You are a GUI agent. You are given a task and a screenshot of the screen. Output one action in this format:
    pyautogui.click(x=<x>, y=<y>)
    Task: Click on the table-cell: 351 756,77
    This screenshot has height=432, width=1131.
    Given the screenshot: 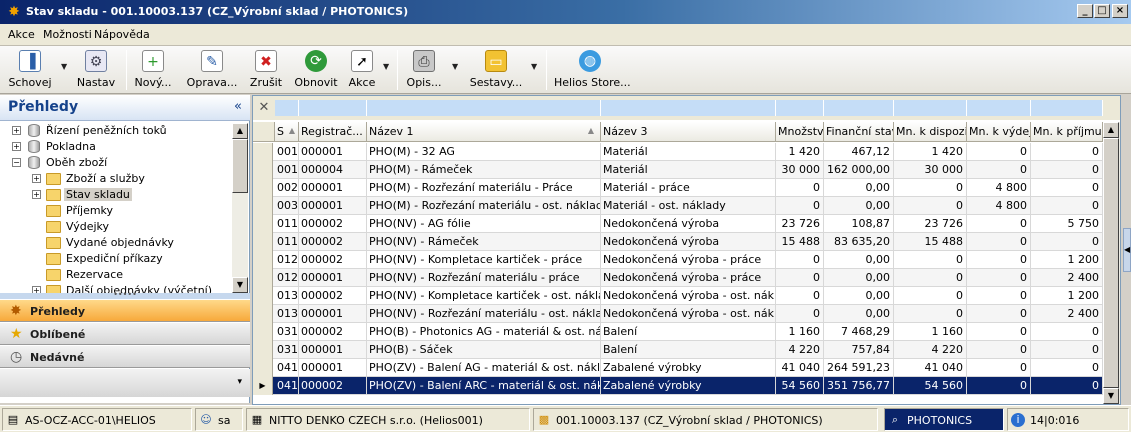 What is the action you would take?
    pyautogui.click(x=859, y=386)
    